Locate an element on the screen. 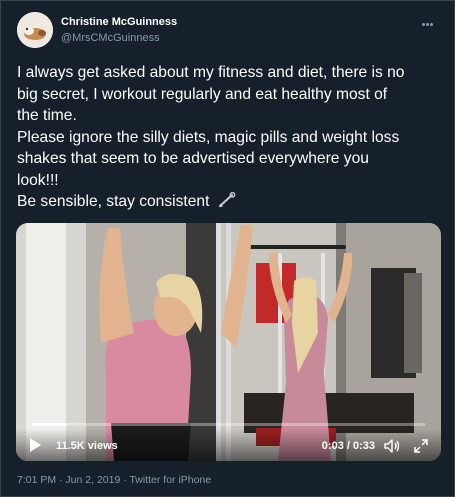 This screenshot has width=455, height=497. fullscreen-icon is located at coordinates (421, 446).